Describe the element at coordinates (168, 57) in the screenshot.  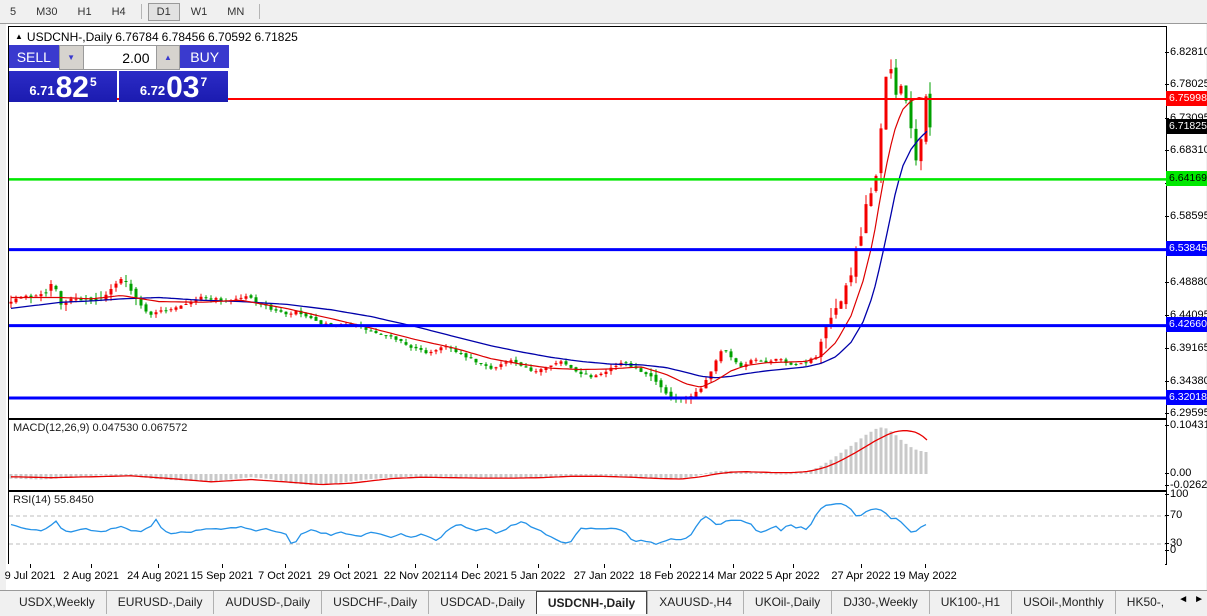
I see `volume-increase-button: ▲` at that location.